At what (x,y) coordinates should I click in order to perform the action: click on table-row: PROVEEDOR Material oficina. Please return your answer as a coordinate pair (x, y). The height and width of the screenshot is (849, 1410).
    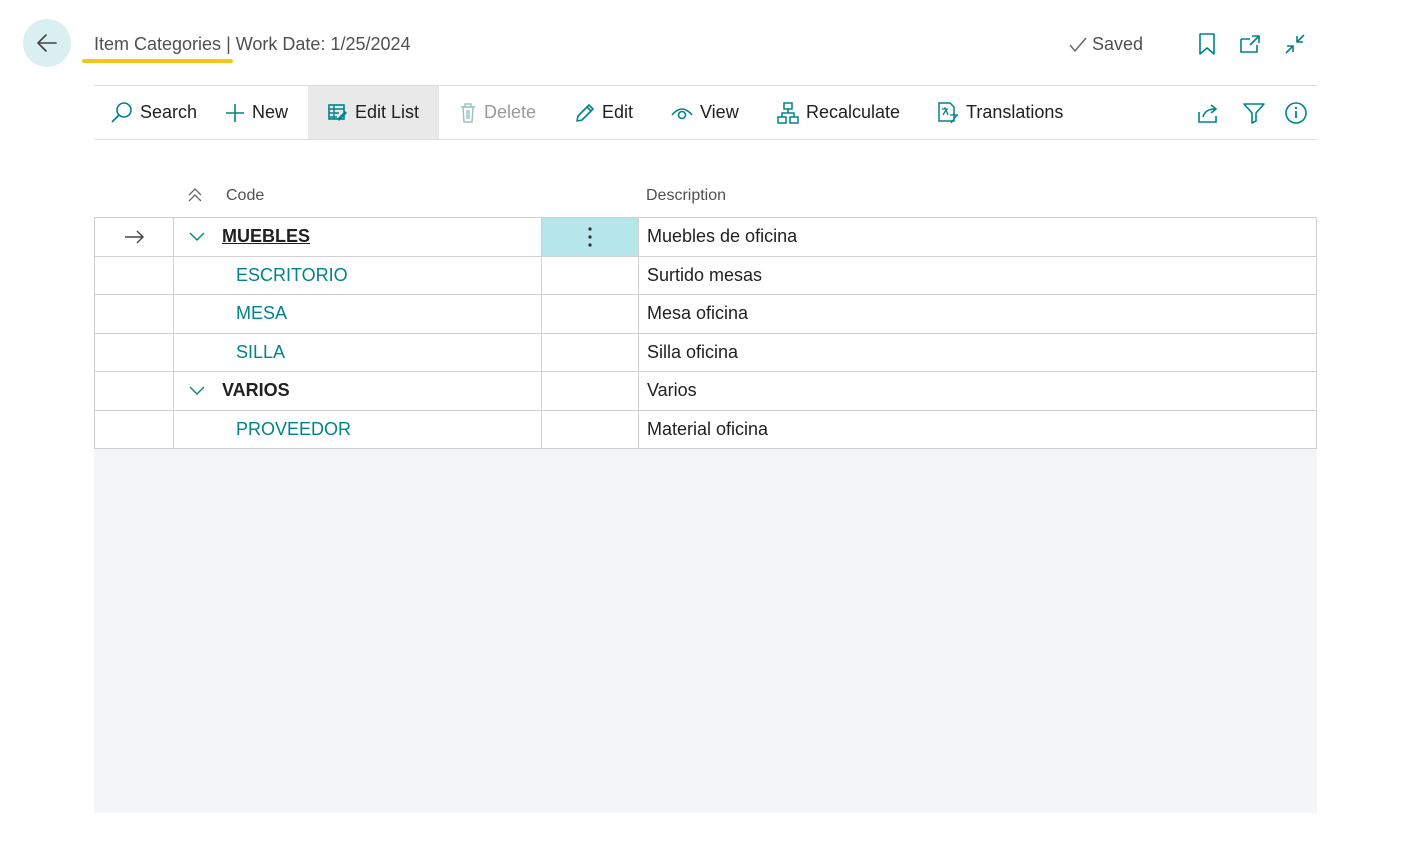
    Looking at the image, I should click on (705, 429).